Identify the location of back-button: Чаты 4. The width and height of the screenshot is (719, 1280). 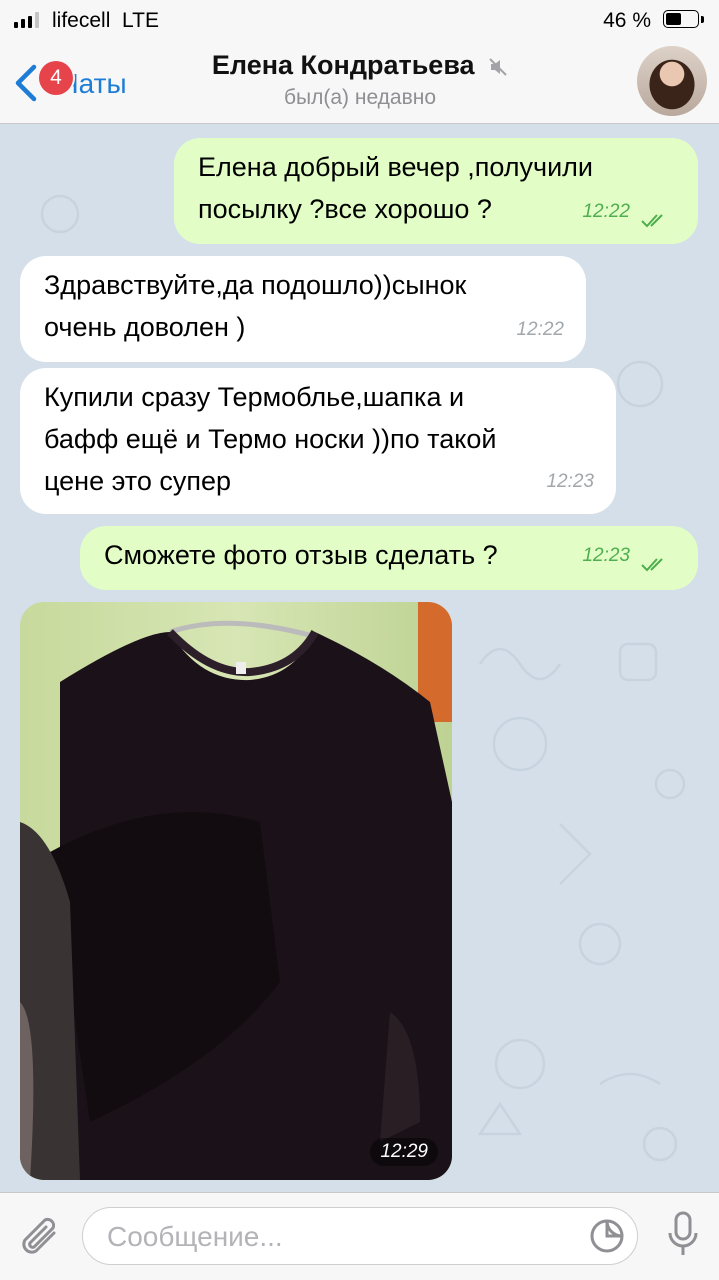
(77, 82).